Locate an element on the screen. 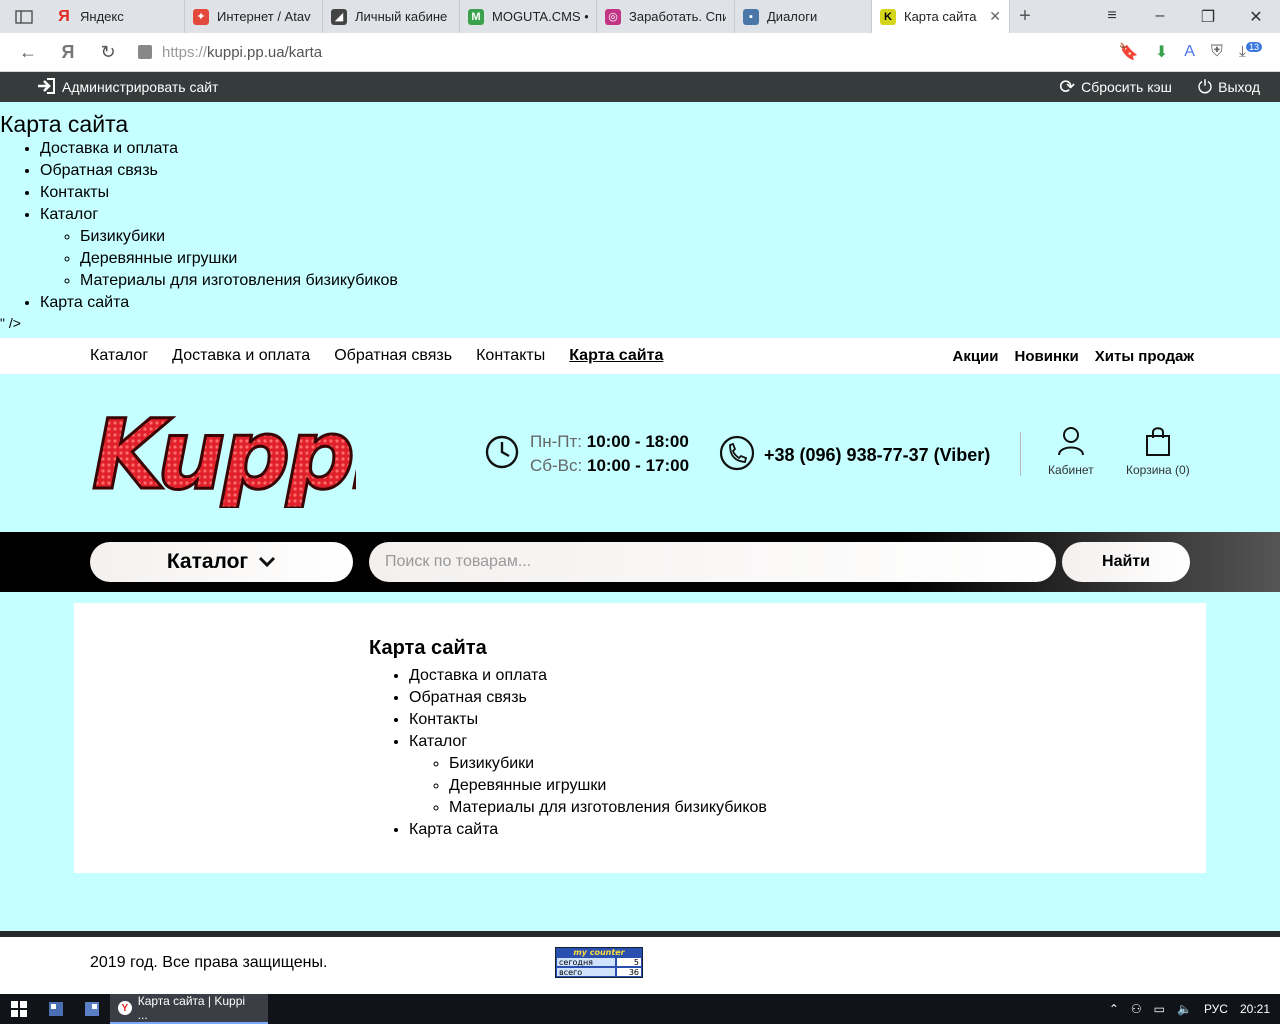 Image resolution: width=1280 pixels, height=1024 pixels. tab-yandex: Я Яндекс is located at coordinates (116, 16).